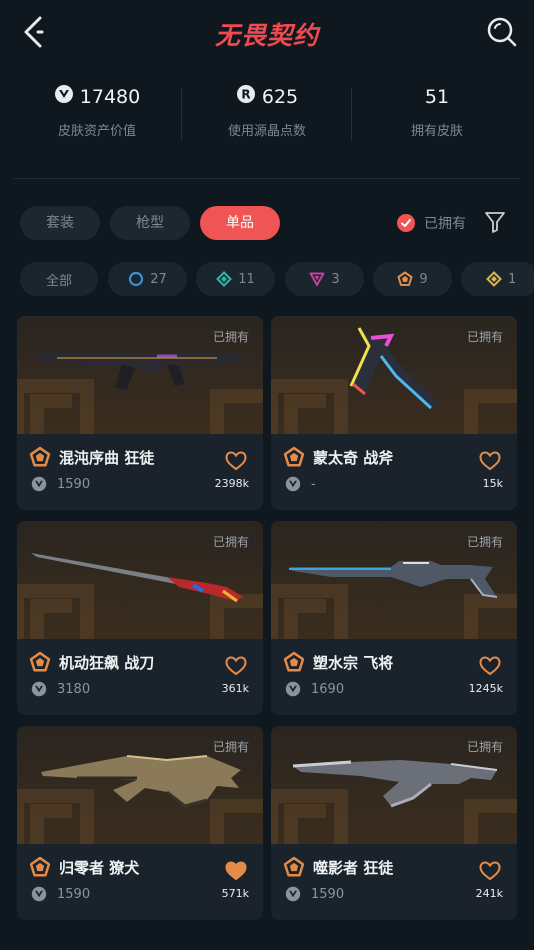  I want to click on chip-count: 27, so click(158, 279).